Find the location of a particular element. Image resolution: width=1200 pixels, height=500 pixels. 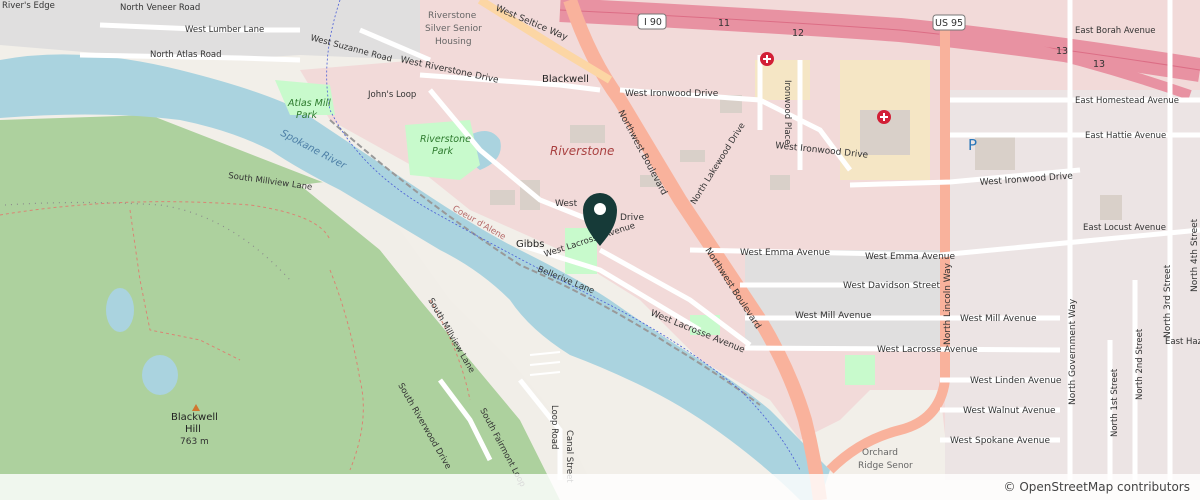

label-east-homestead-avenue: East Homestead Avenue is located at coordinates (1127, 101).